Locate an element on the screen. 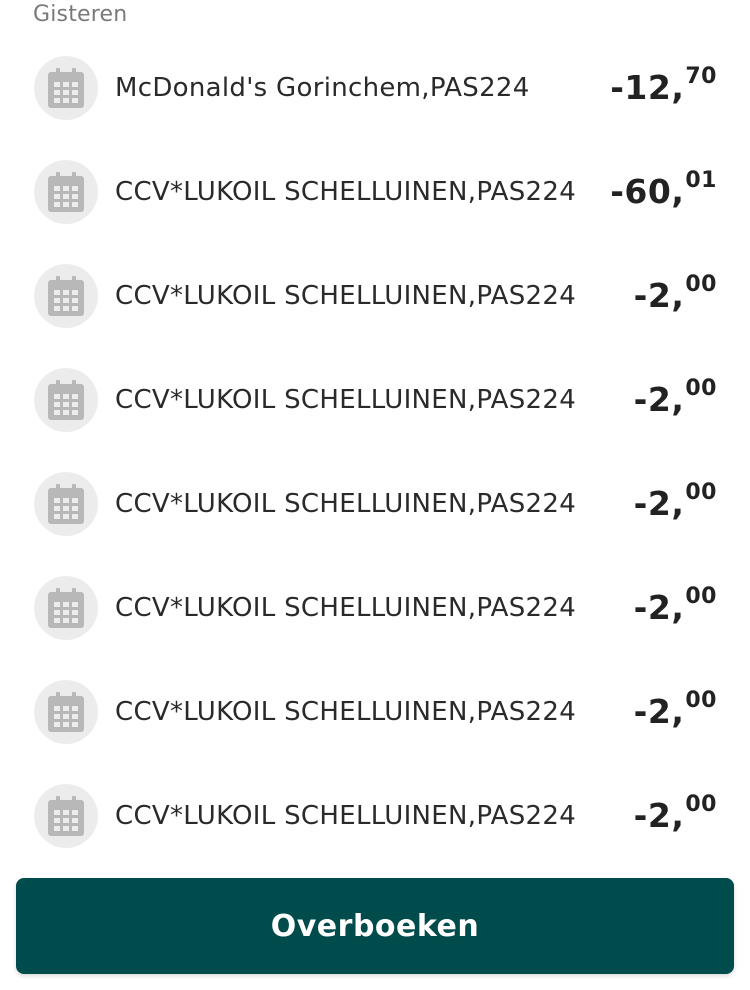 Image resolution: width=750 pixels, height=990 pixels. amount-whole: -60, is located at coordinates (647, 191).